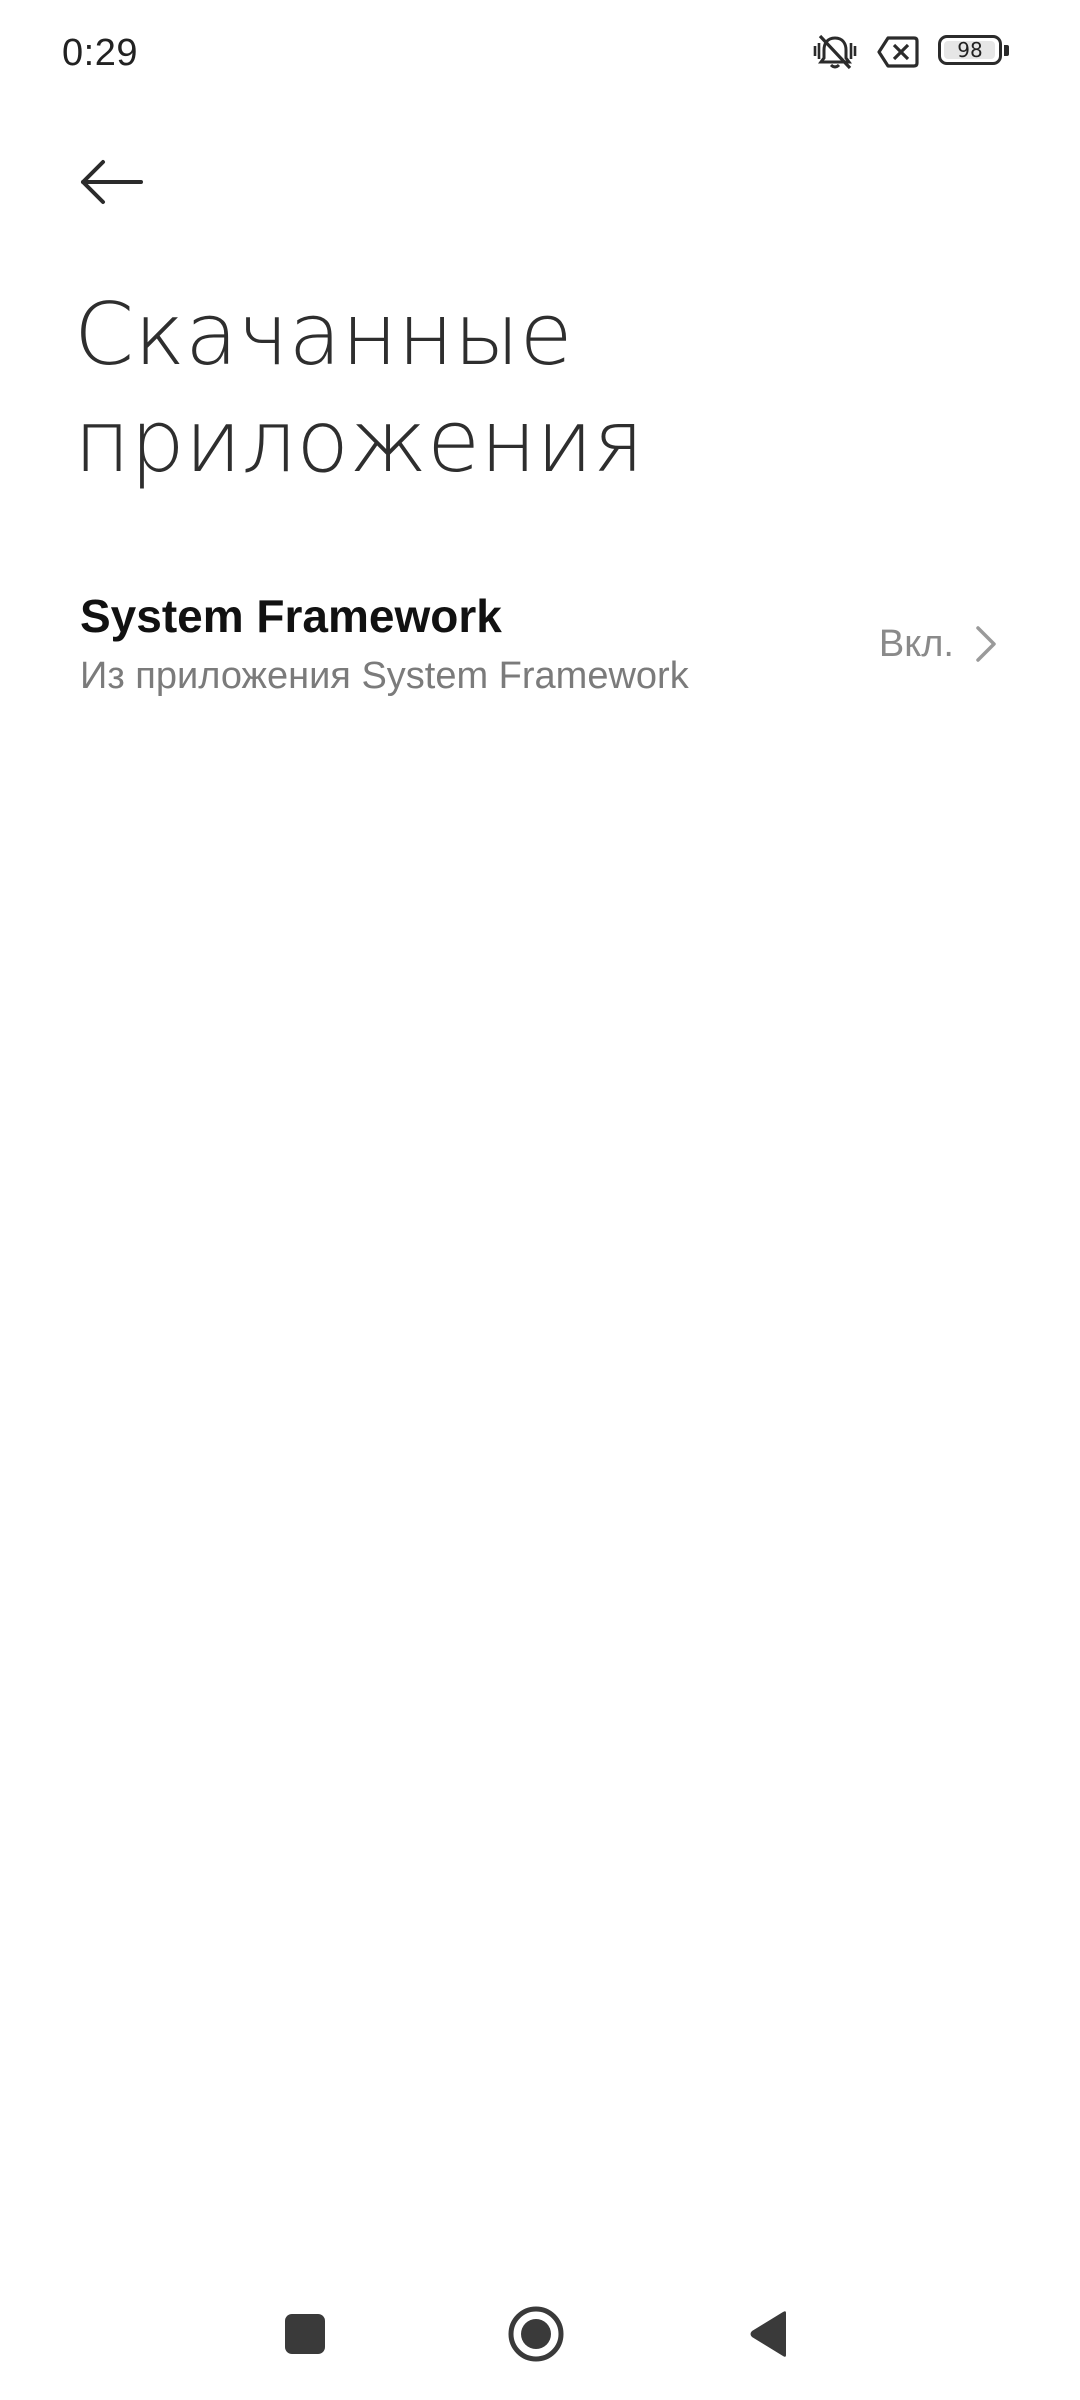  I want to click on battery-icon: 98, so click(974, 52).